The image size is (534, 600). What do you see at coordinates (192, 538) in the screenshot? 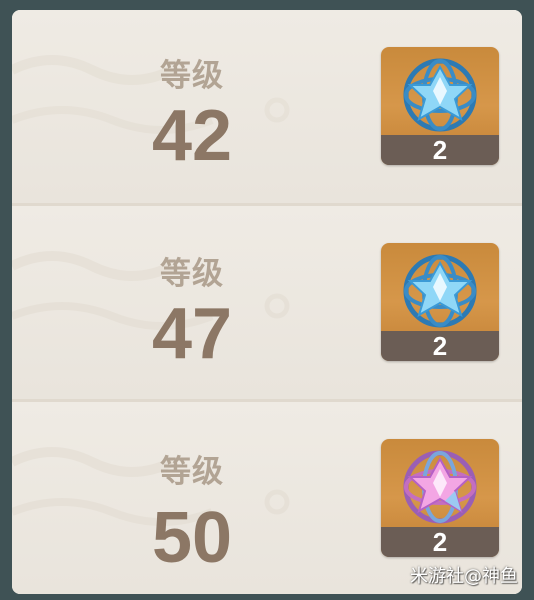
I see `level-value: 50` at bounding box center [192, 538].